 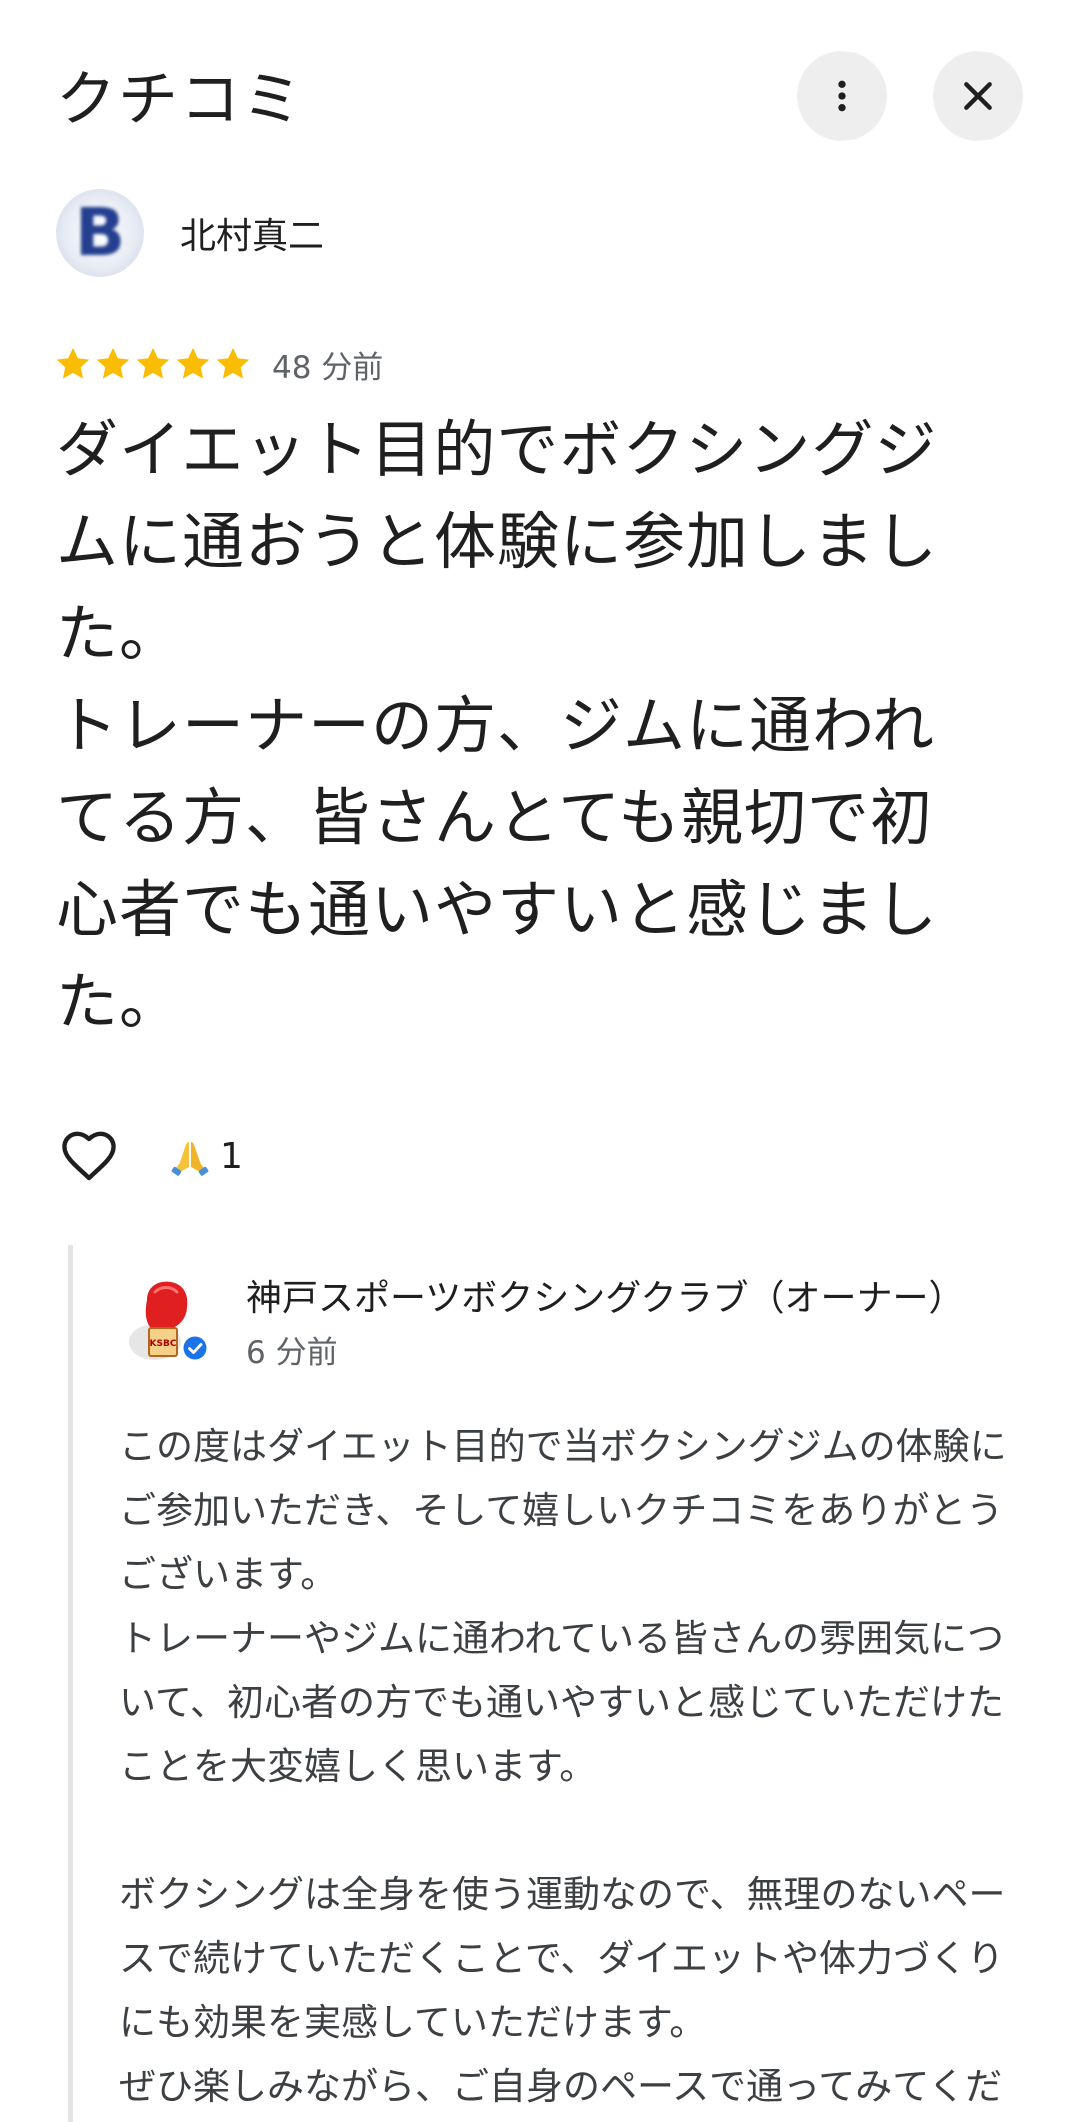 What do you see at coordinates (605, 1299) in the screenshot?
I see `owner-name: 神戸スポーツボクシングクラブ（オーナー）` at bounding box center [605, 1299].